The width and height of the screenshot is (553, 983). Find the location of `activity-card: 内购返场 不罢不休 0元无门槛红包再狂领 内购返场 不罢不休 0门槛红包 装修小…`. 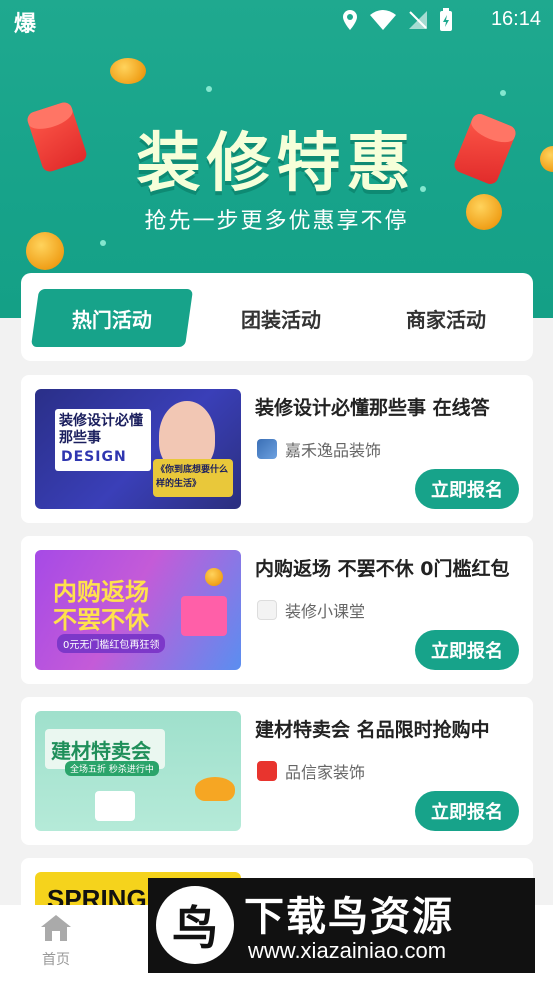

activity-card: 内购返场 不罢不休 0元无门槛红包再狂领 内购返场 不罢不休 0门槛红包 装修小… is located at coordinates (277, 610).